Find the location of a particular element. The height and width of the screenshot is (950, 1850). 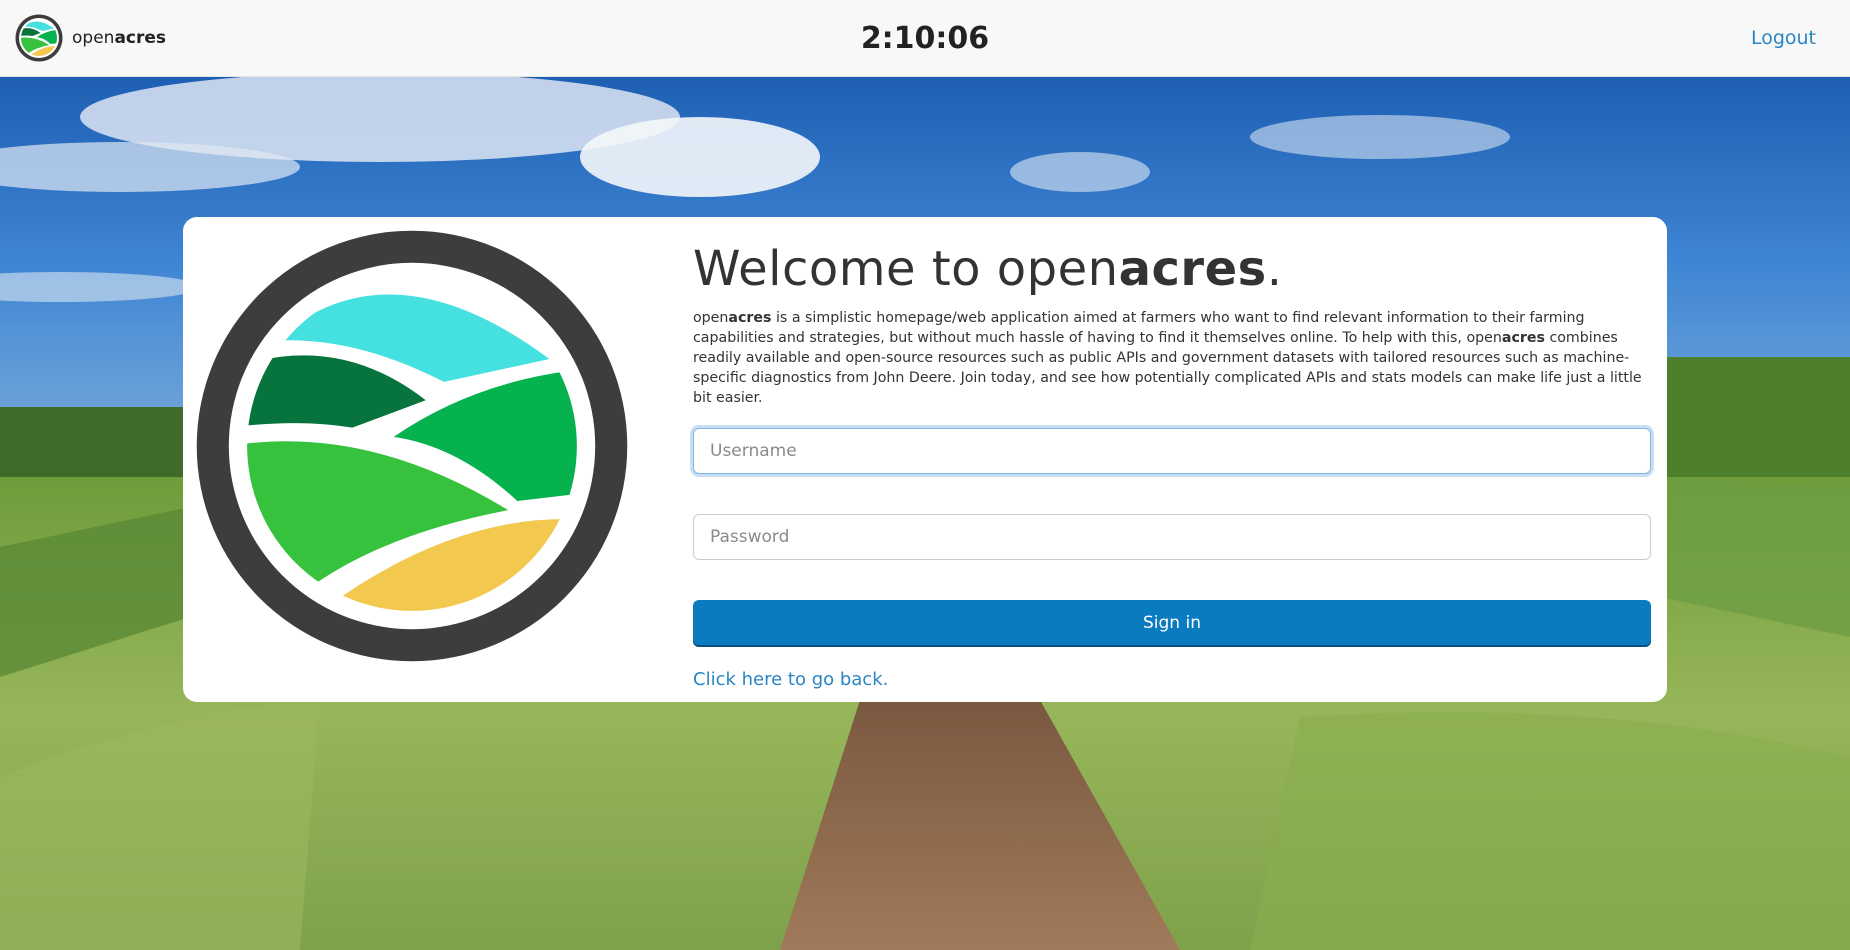

brand-name: openacres is located at coordinates (119, 38).